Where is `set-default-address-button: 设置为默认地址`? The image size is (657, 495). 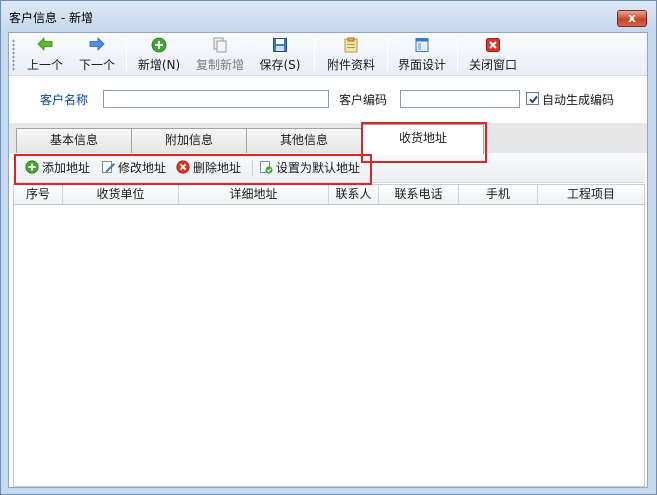
set-default-address-button: 设置为默认地址 is located at coordinates (309, 168).